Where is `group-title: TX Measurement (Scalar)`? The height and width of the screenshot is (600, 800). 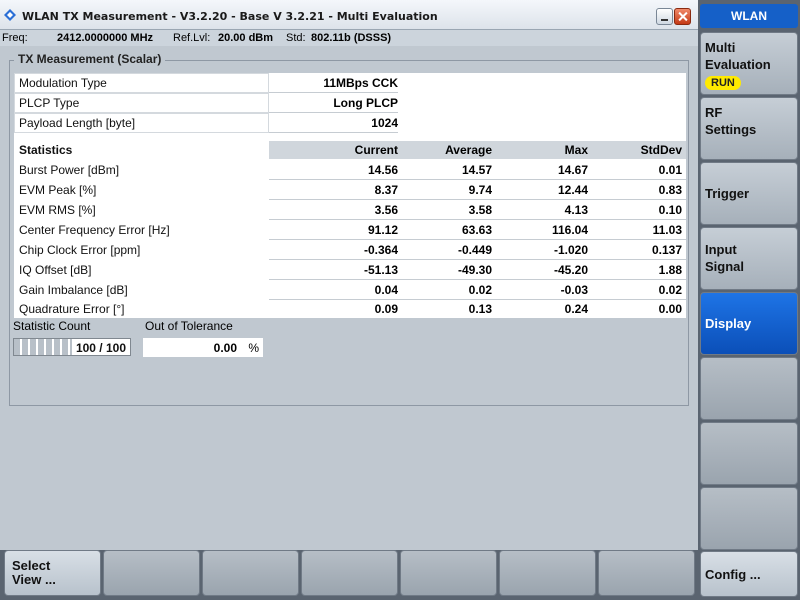 group-title: TX Measurement (Scalar) is located at coordinates (90, 59).